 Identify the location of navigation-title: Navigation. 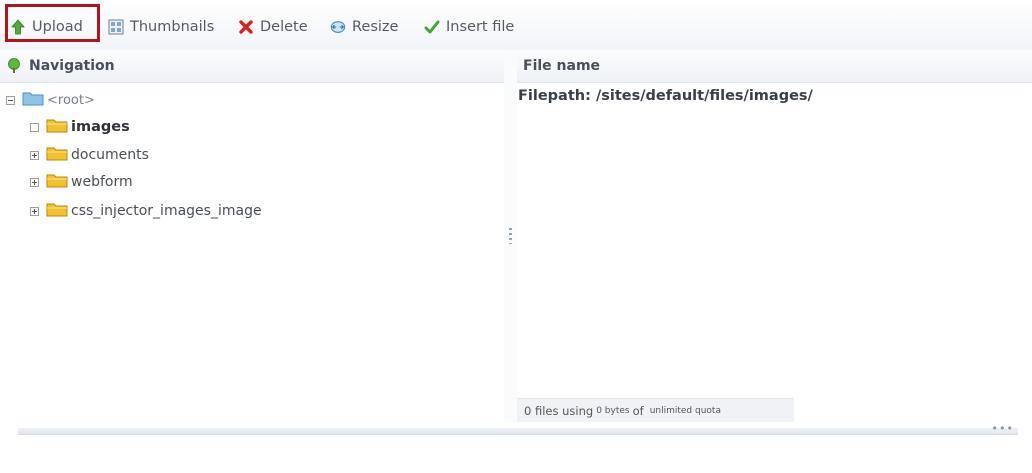
(72, 66).